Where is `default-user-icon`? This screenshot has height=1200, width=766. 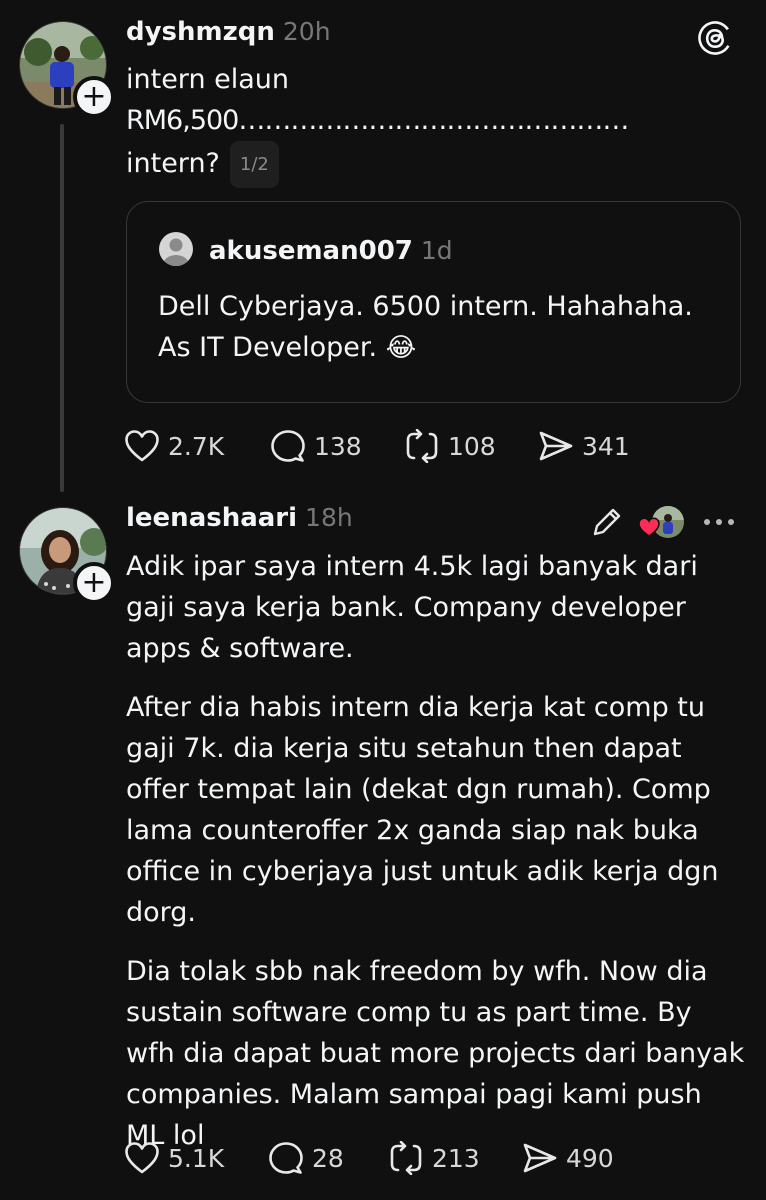
default-user-icon is located at coordinates (176, 252).